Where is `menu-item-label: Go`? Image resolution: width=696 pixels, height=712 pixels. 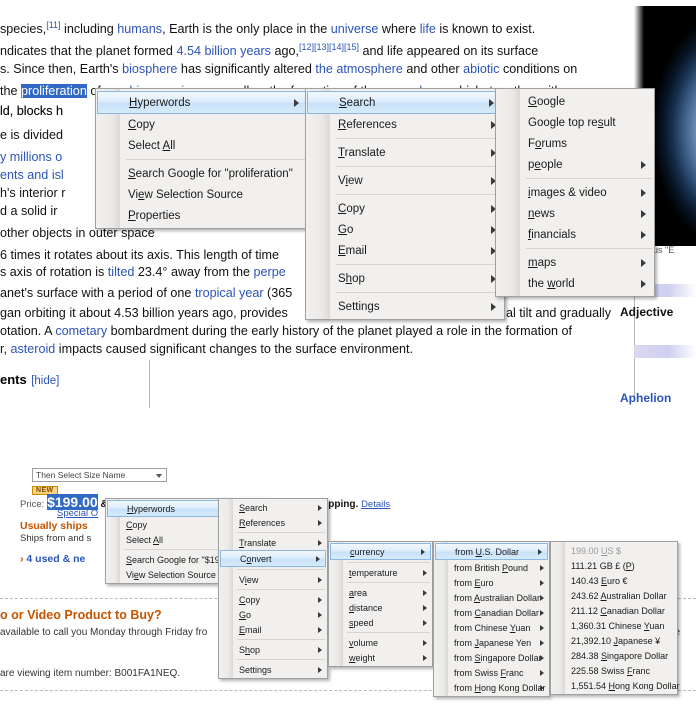 menu-item-label: Go is located at coordinates (245, 614).